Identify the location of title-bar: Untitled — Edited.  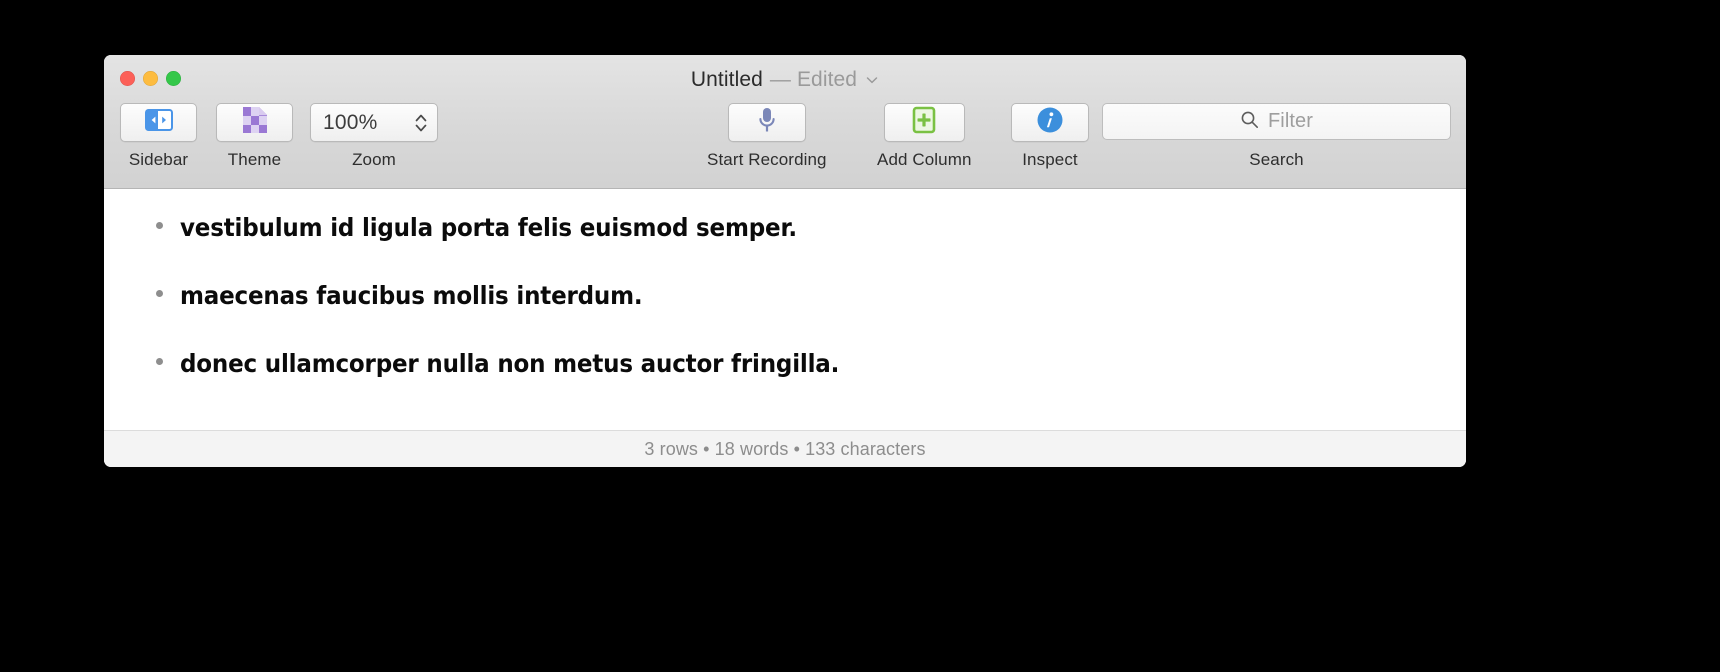
(785, 80).